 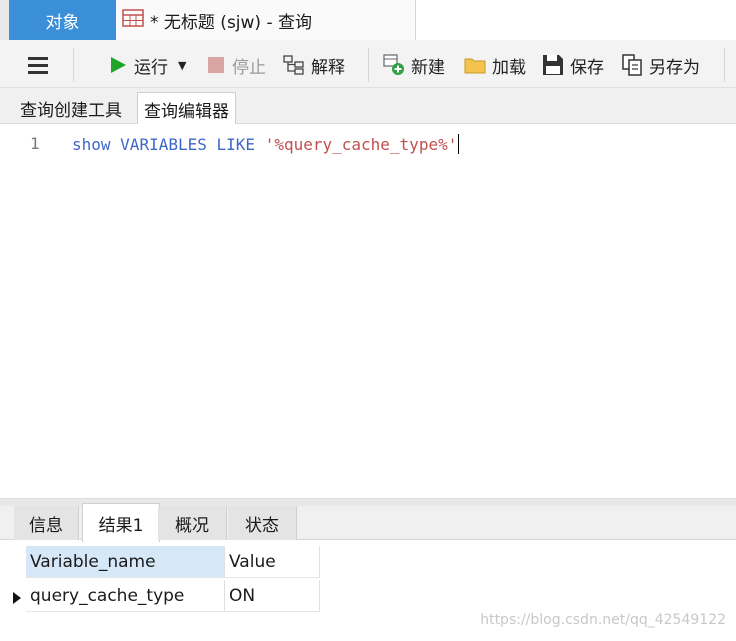 I want to click on stop-button: 停止, so click(x=236, y=65).